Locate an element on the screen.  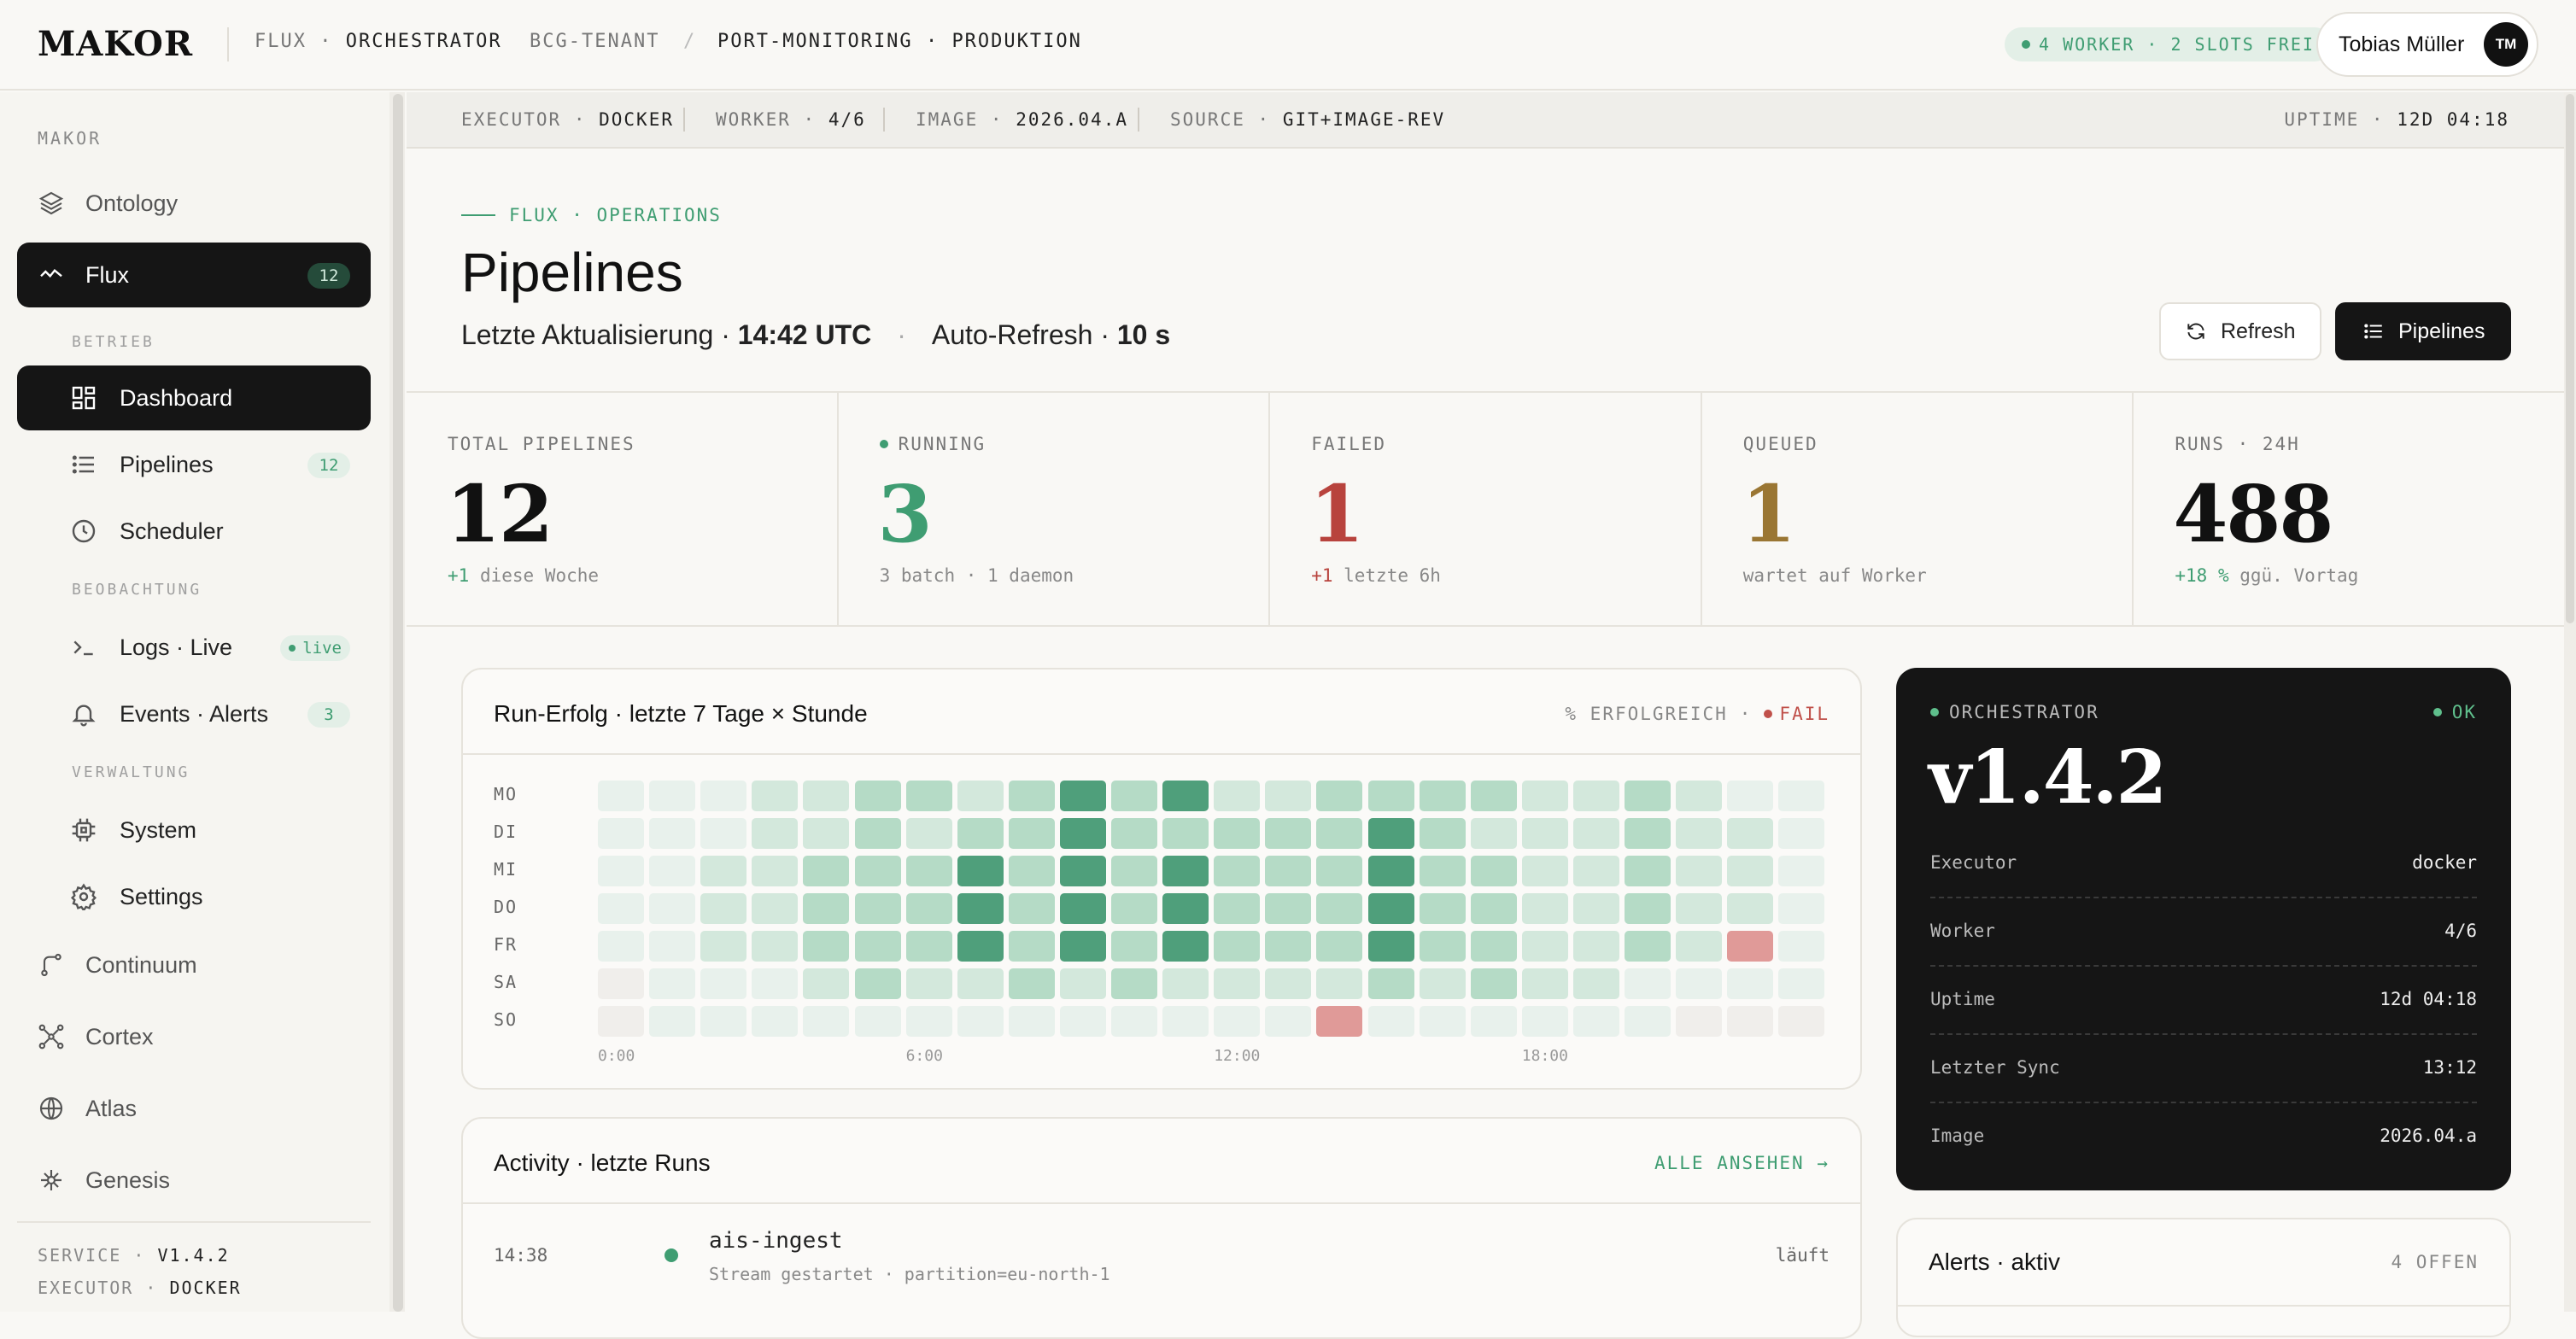
sidebar-item-atlas: Atlas is located at coordinates (194, 1108).